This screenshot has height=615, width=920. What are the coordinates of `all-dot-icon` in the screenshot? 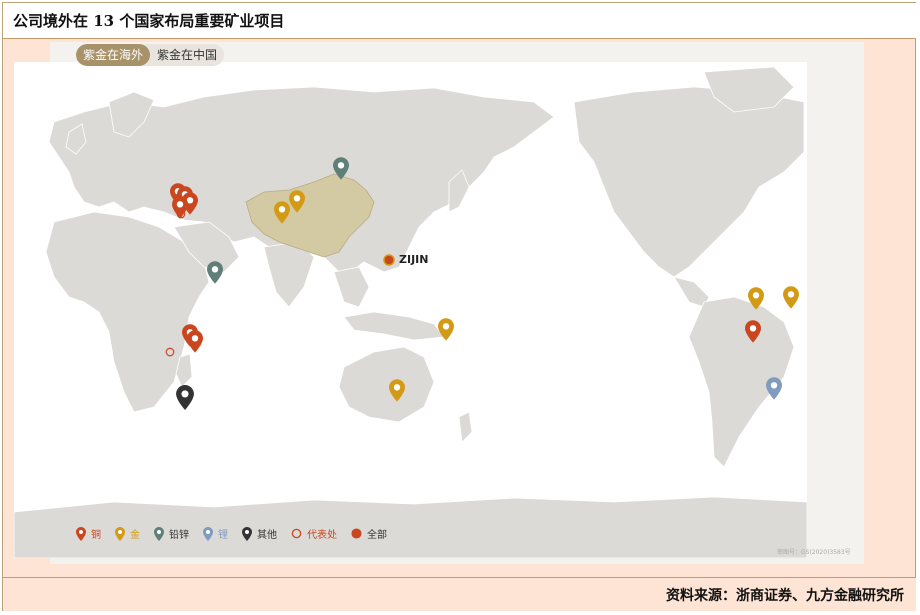 It's located at (356, 533).